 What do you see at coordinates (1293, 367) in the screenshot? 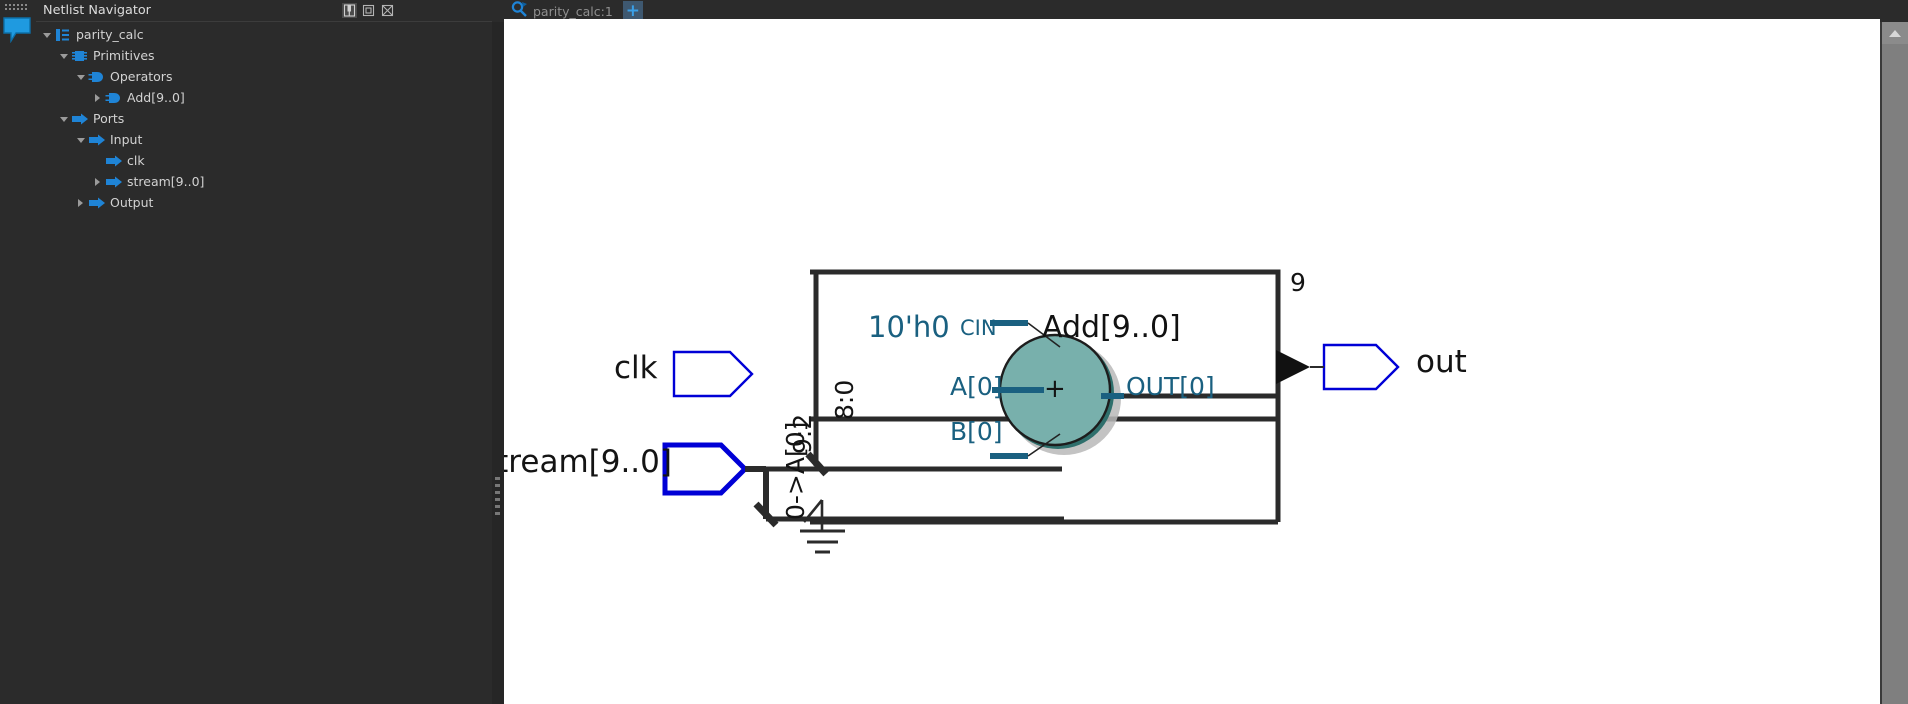
I see `output-arrow-icon` at bounding box center [1293, 367].